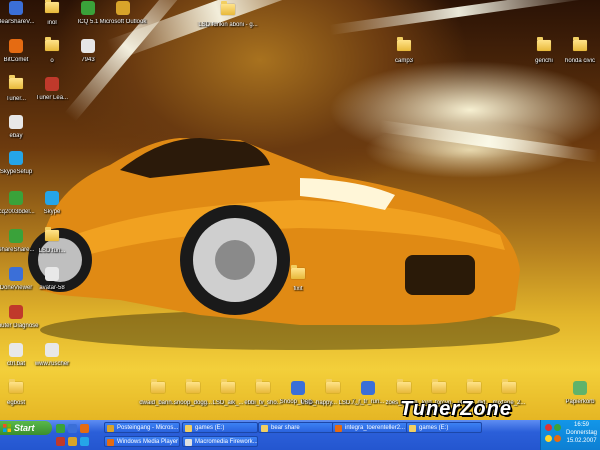 This screenshot has width=600, height=450. I want to click on taskbar-button-label: bear share, so click(285, 428).